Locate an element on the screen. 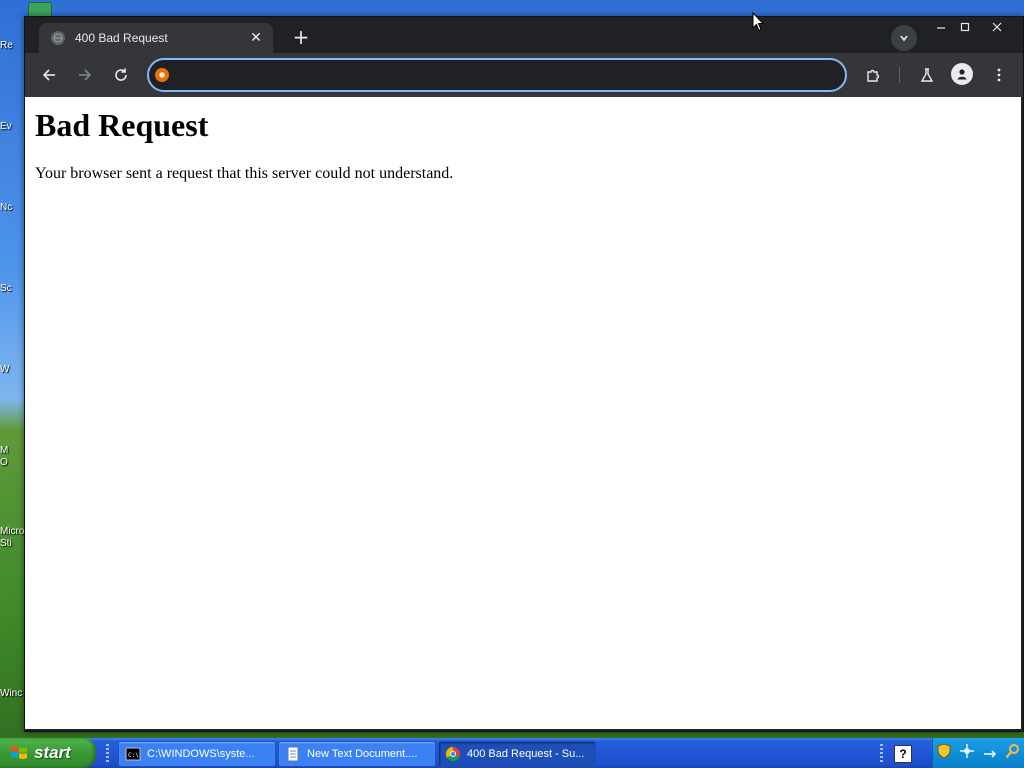  flask-icon is located at coordinates (927, 75).